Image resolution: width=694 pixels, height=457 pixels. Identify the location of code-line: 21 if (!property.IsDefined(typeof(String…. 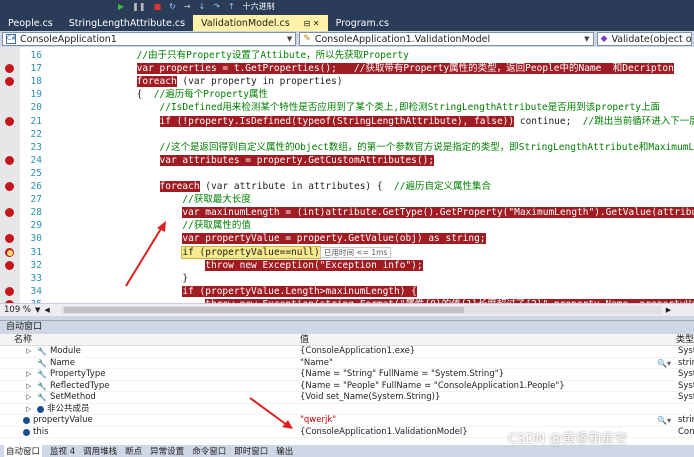
(347, 121).